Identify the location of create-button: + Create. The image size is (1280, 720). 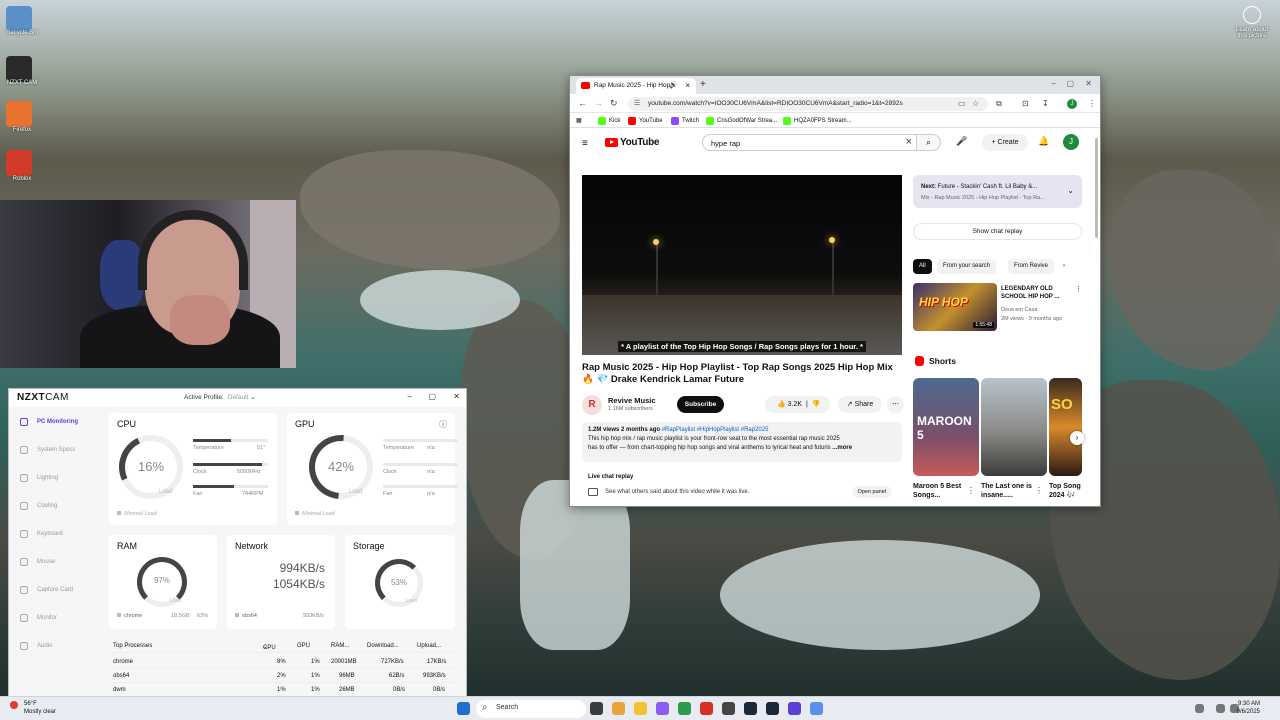
(1005, 142).